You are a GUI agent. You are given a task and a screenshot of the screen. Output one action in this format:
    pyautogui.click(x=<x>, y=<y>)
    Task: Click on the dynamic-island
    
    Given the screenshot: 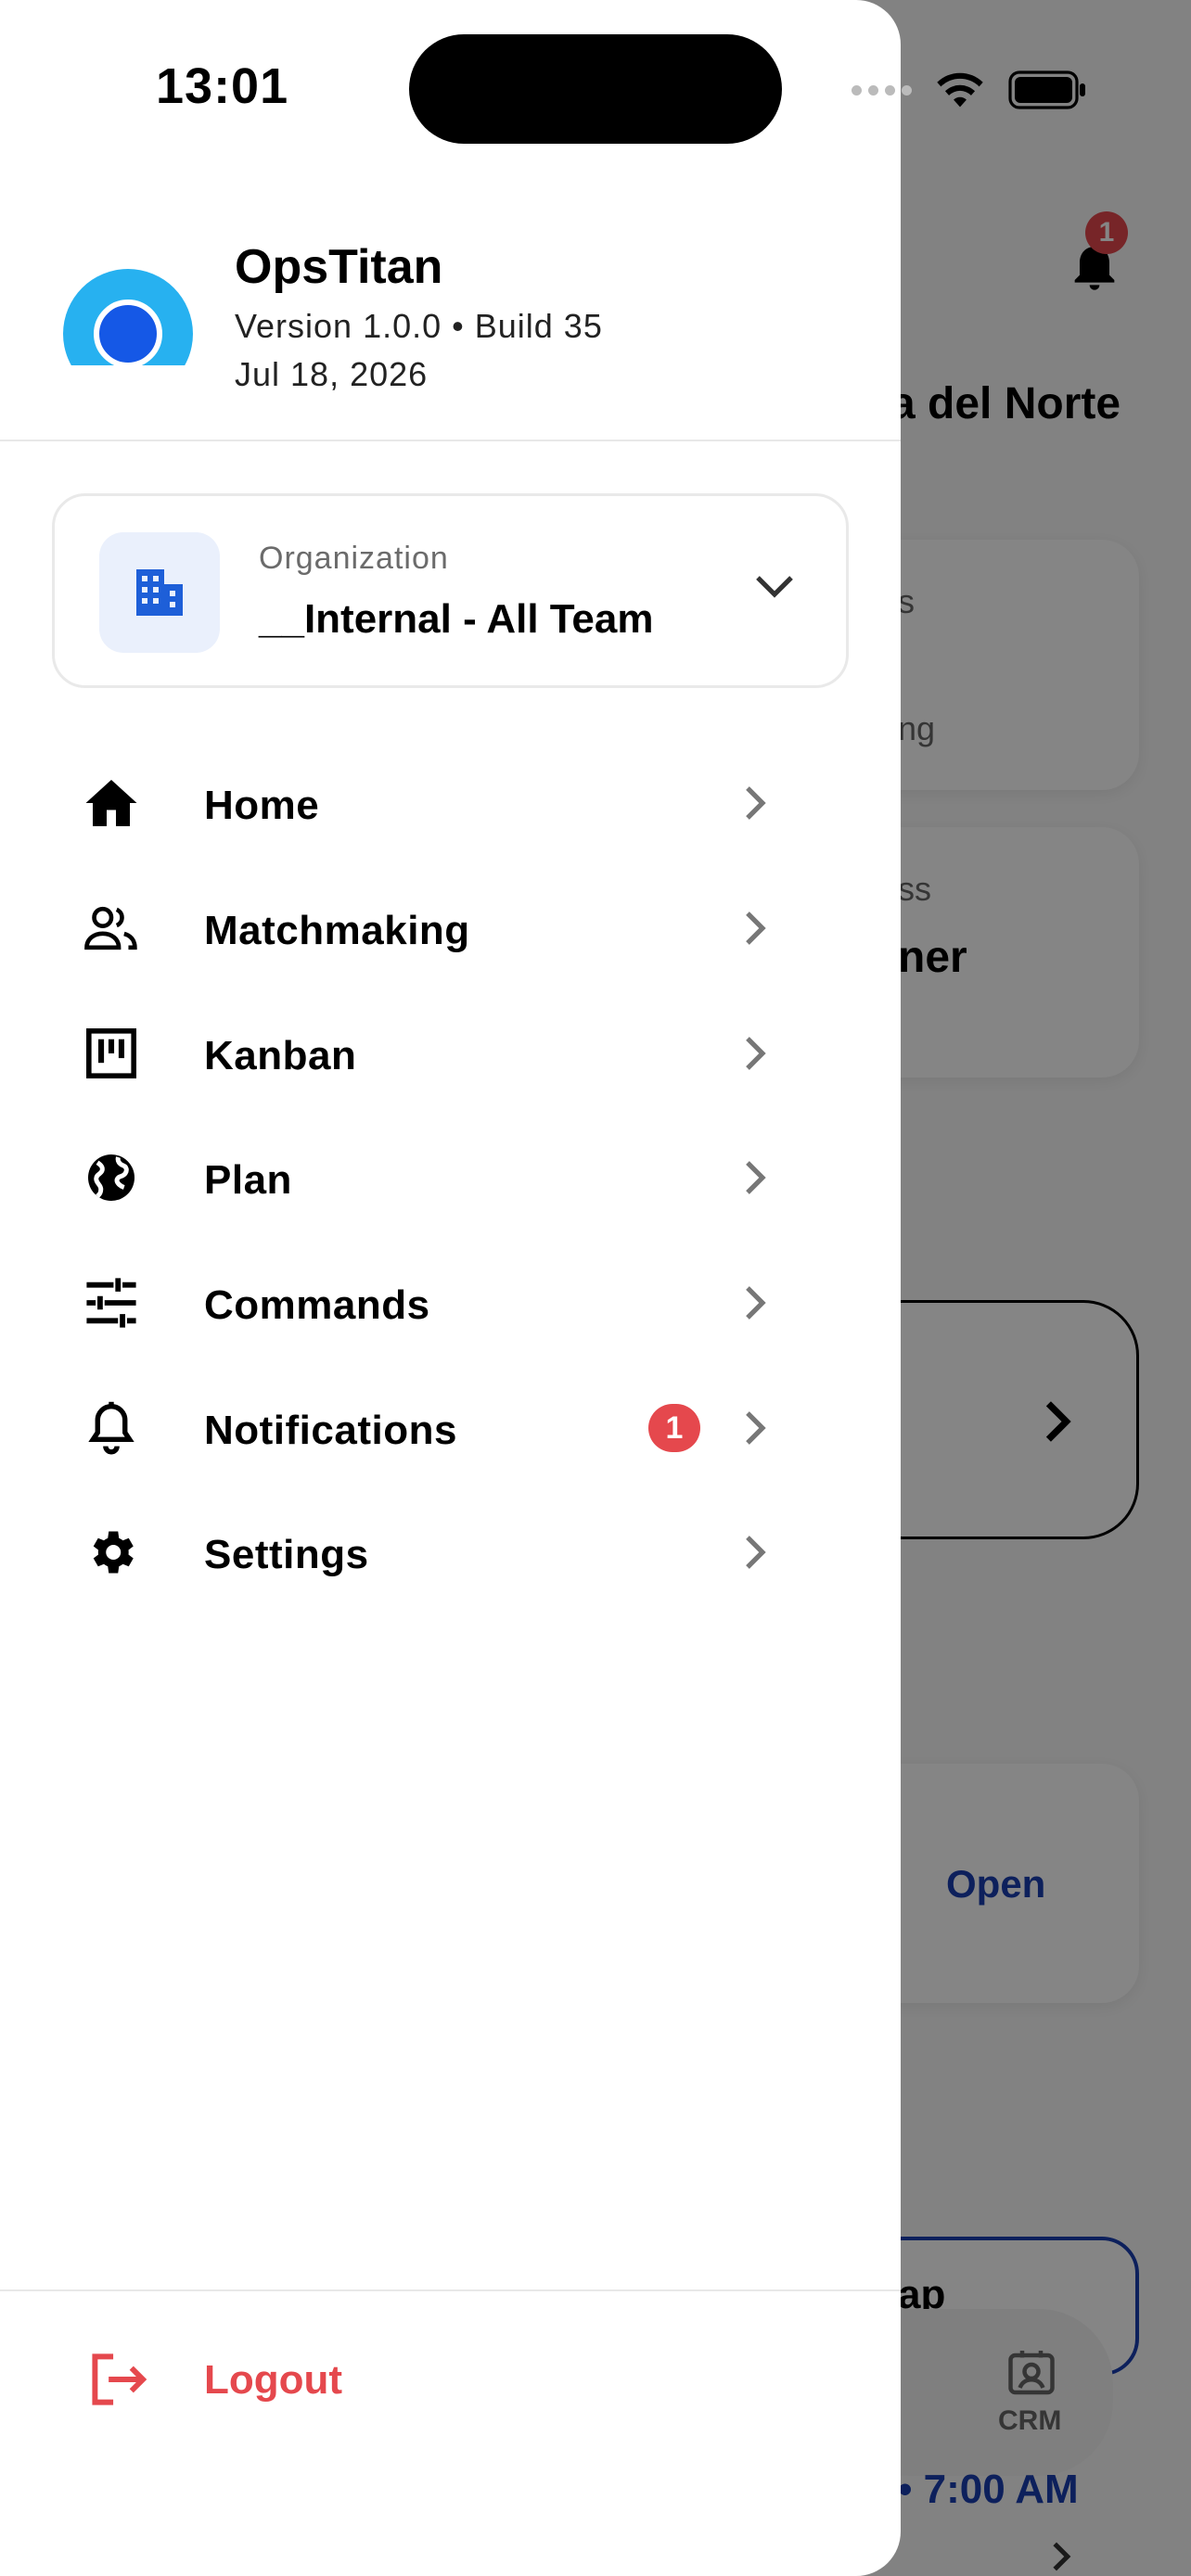 What is the action you would take?
    pyautogui.click(x=595, y=89)
    